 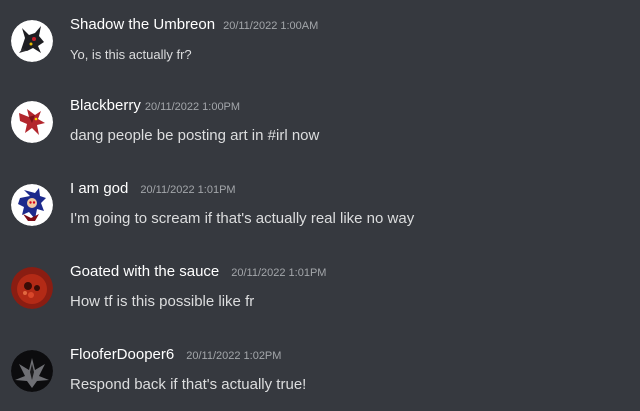 I want to click on dark-wings-avatar-icon, so click(x=32, y=371).